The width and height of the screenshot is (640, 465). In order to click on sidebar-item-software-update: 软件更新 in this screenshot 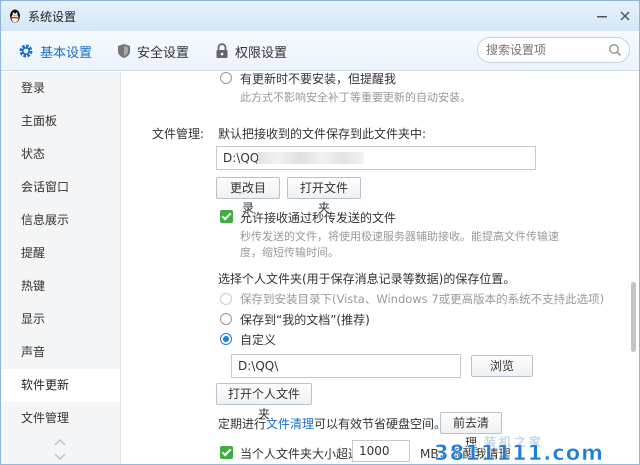, I will do `click(60, 385)`.